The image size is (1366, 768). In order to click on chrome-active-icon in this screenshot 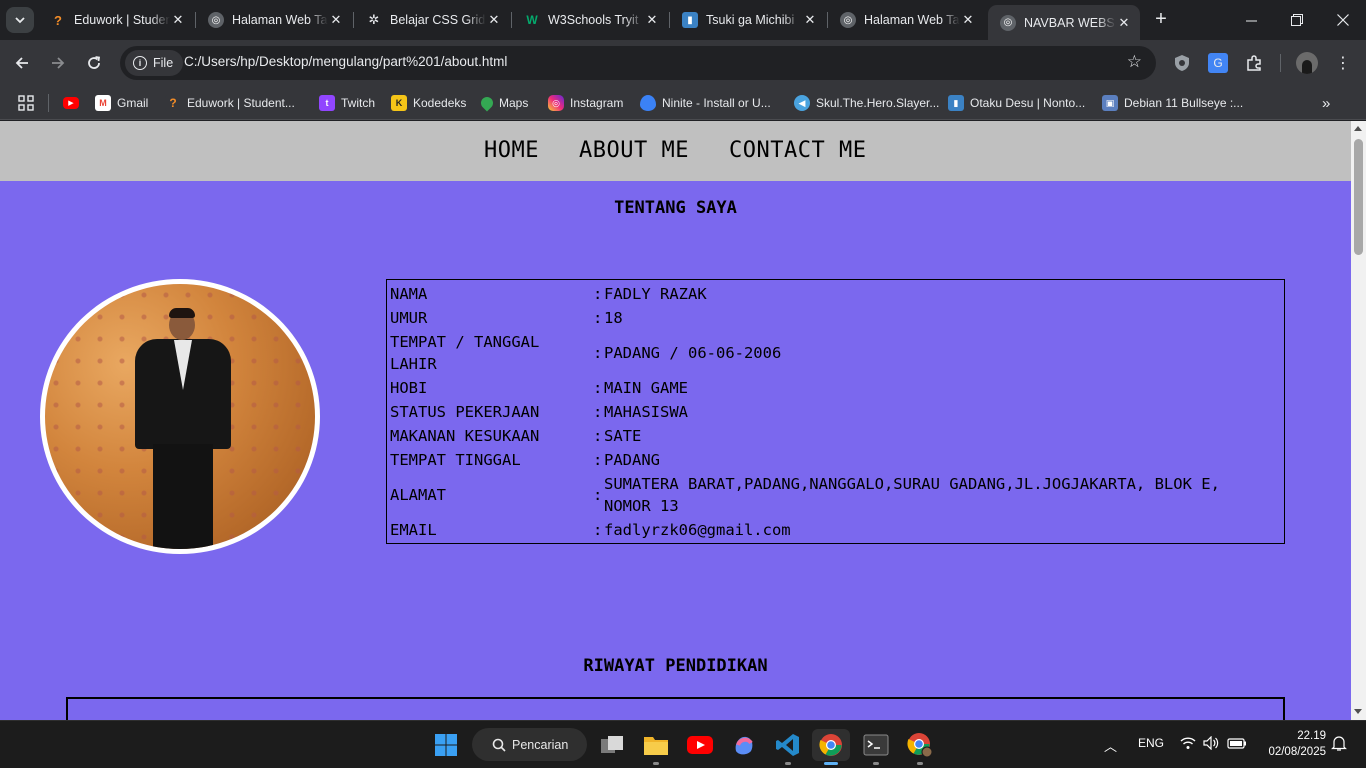, I will do `click(831, 745)`.